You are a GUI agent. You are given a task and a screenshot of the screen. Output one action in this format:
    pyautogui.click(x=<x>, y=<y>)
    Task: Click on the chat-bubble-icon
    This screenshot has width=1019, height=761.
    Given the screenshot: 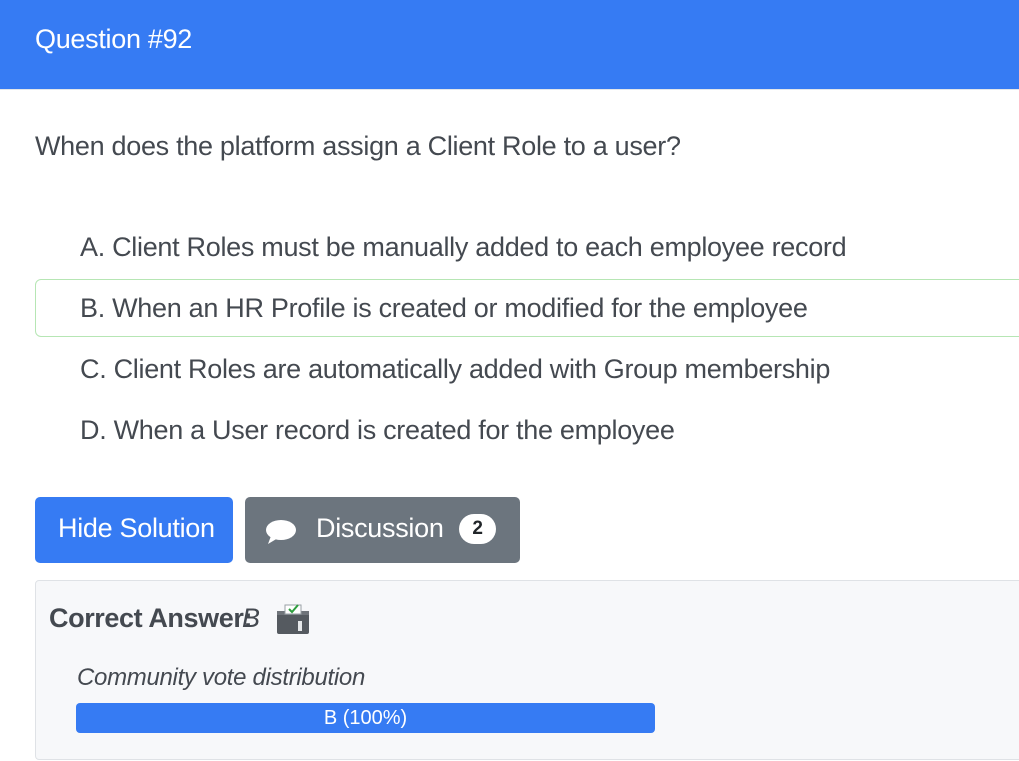 What is the action you would take?
    pyautogui.click(x=281, y=532)
    